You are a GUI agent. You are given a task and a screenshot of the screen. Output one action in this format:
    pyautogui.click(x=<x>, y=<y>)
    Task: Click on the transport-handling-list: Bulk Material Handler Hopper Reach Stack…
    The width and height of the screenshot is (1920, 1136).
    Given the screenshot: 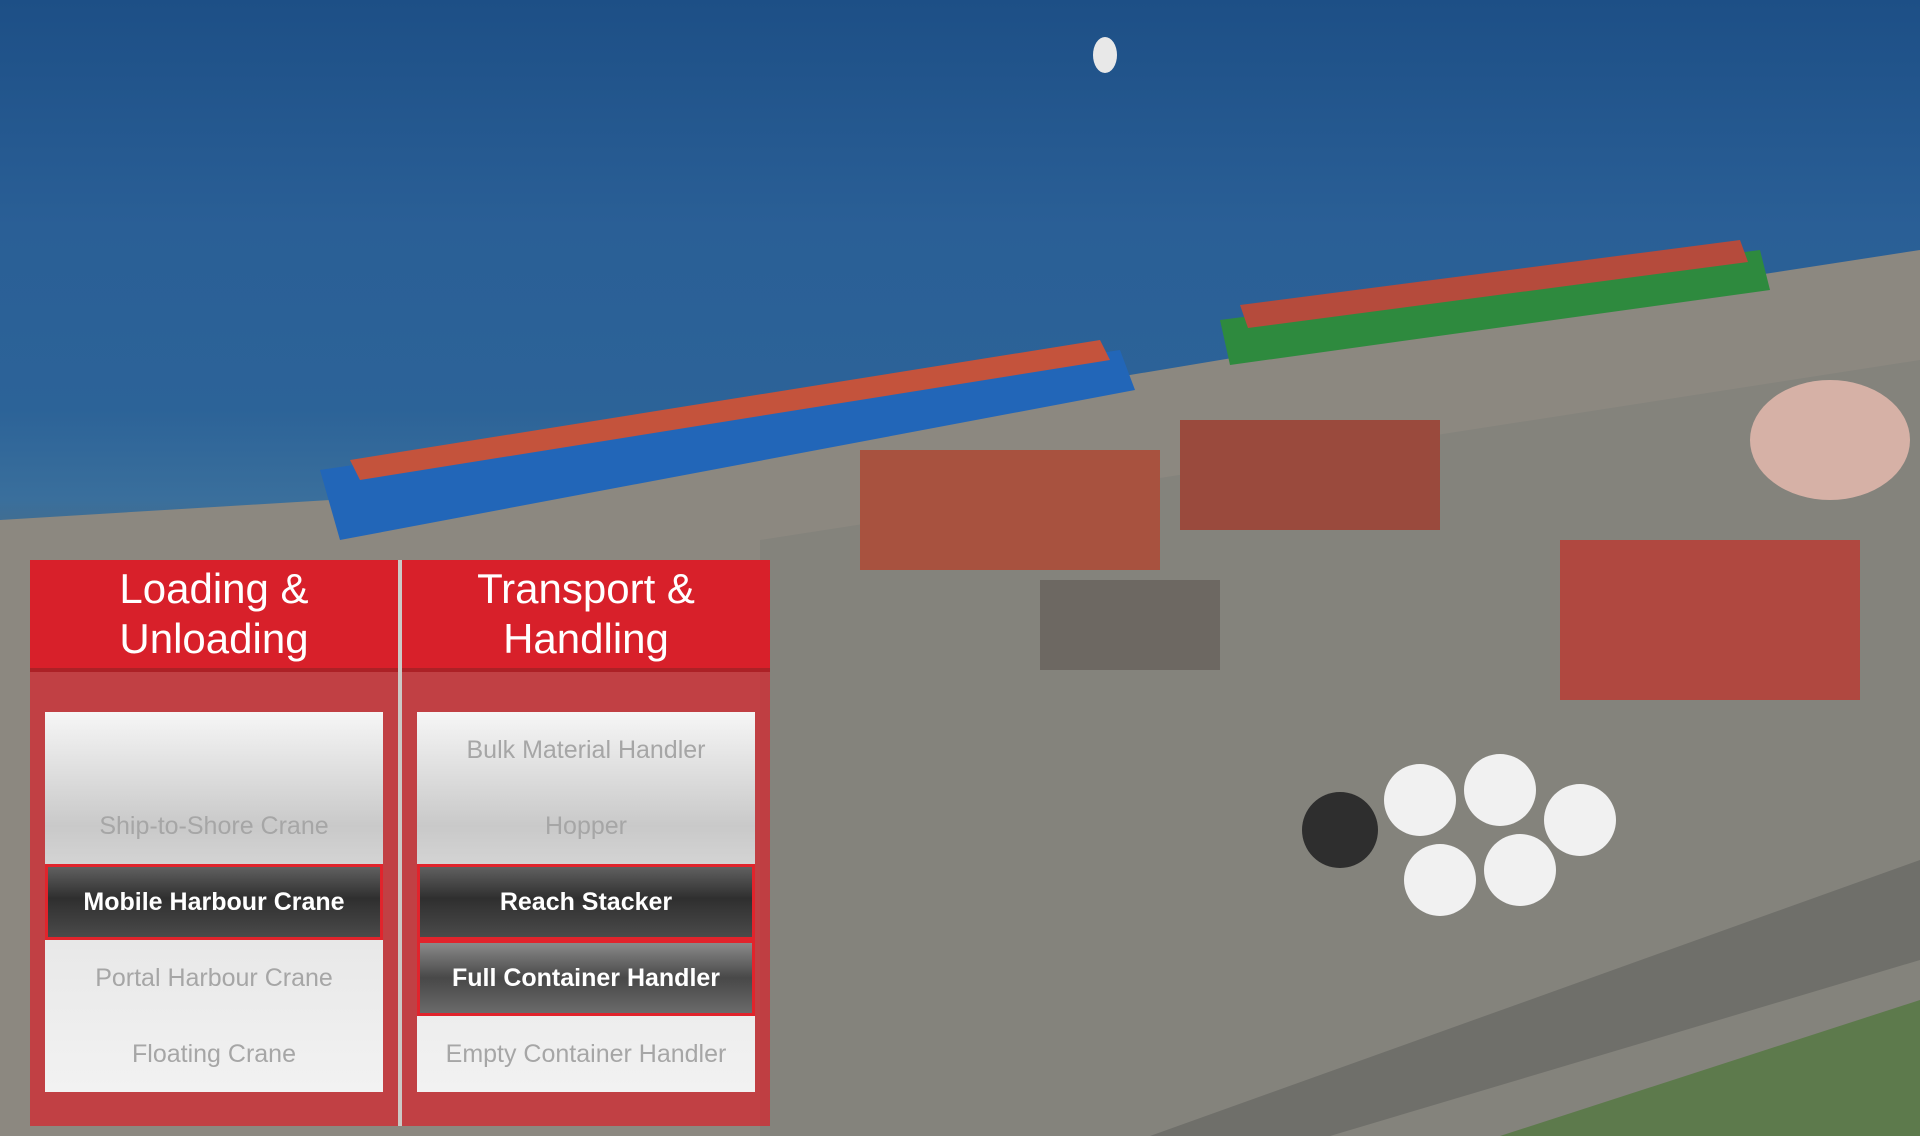 What is the action you would take?
    pyautogui.click(x=586, y=902)
    